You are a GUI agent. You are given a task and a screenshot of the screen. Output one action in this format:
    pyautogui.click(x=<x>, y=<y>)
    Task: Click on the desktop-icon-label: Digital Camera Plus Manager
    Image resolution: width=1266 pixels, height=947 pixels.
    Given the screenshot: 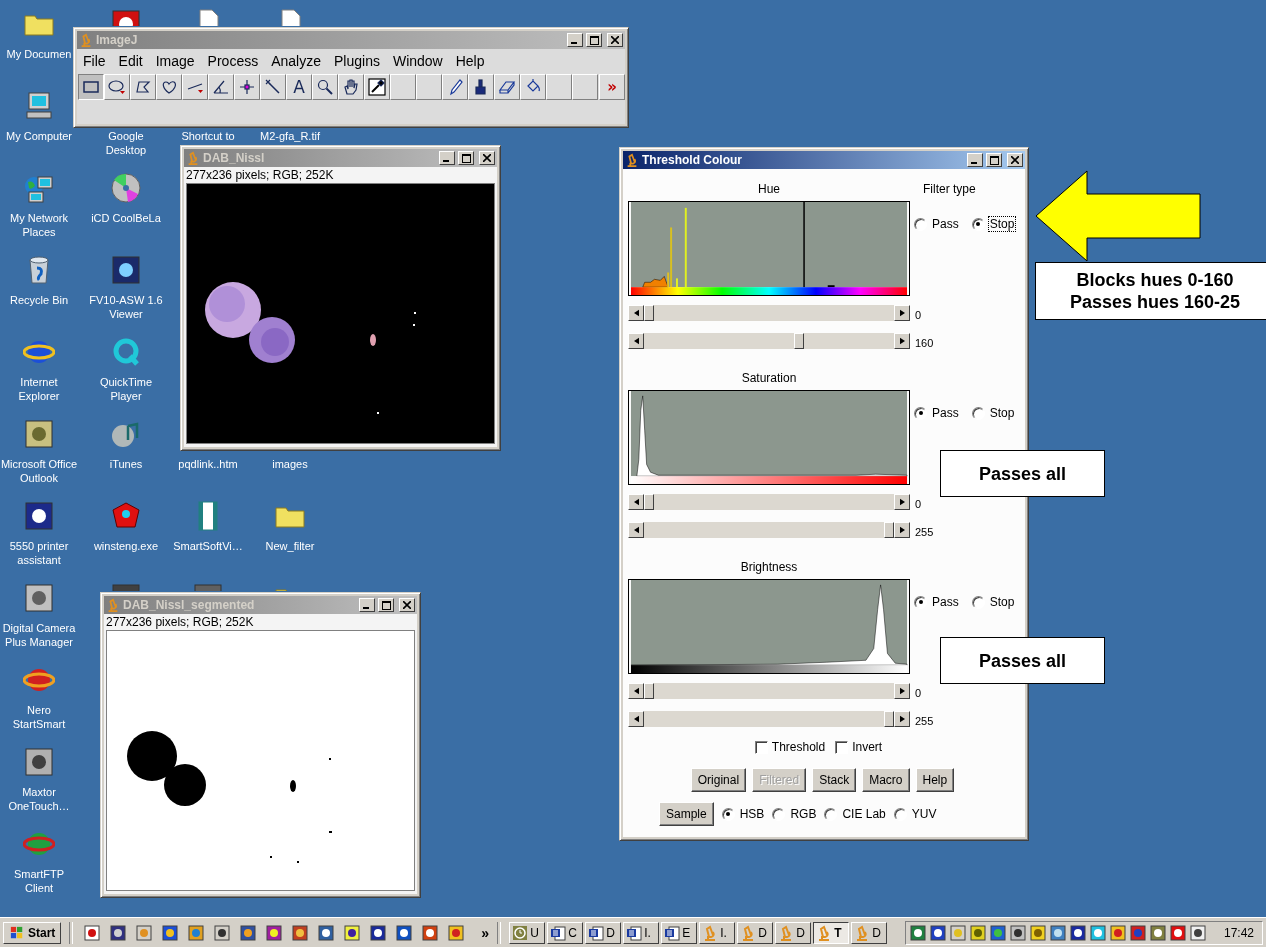 What is the action you would take?
    pyautogui.click(x=39, y=635)
    